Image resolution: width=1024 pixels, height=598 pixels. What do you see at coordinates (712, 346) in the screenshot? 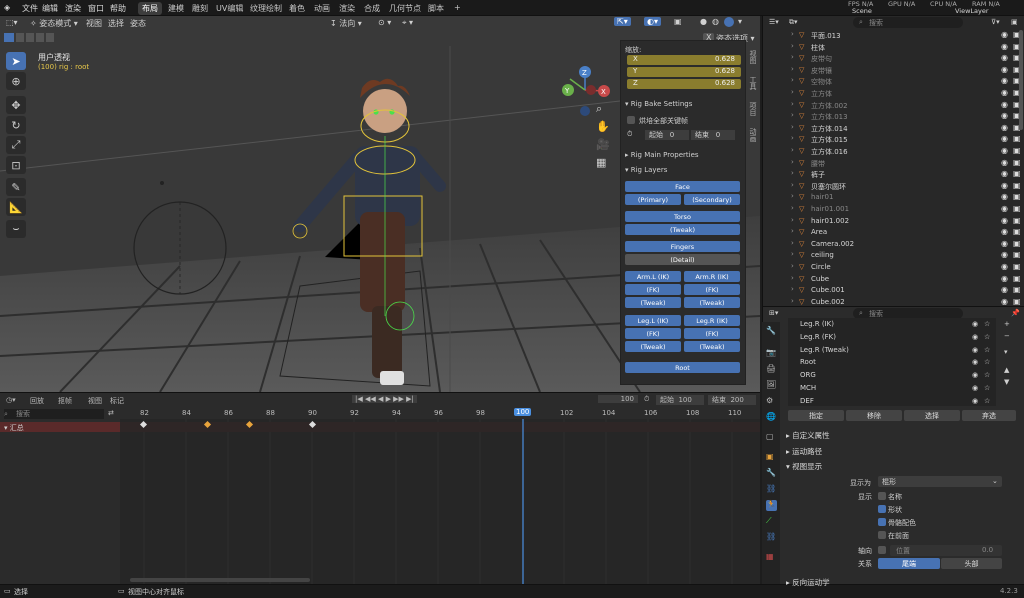
I see `layer-leg-r-tweak-button: (Tweak)` at bounding box center [712, 346].